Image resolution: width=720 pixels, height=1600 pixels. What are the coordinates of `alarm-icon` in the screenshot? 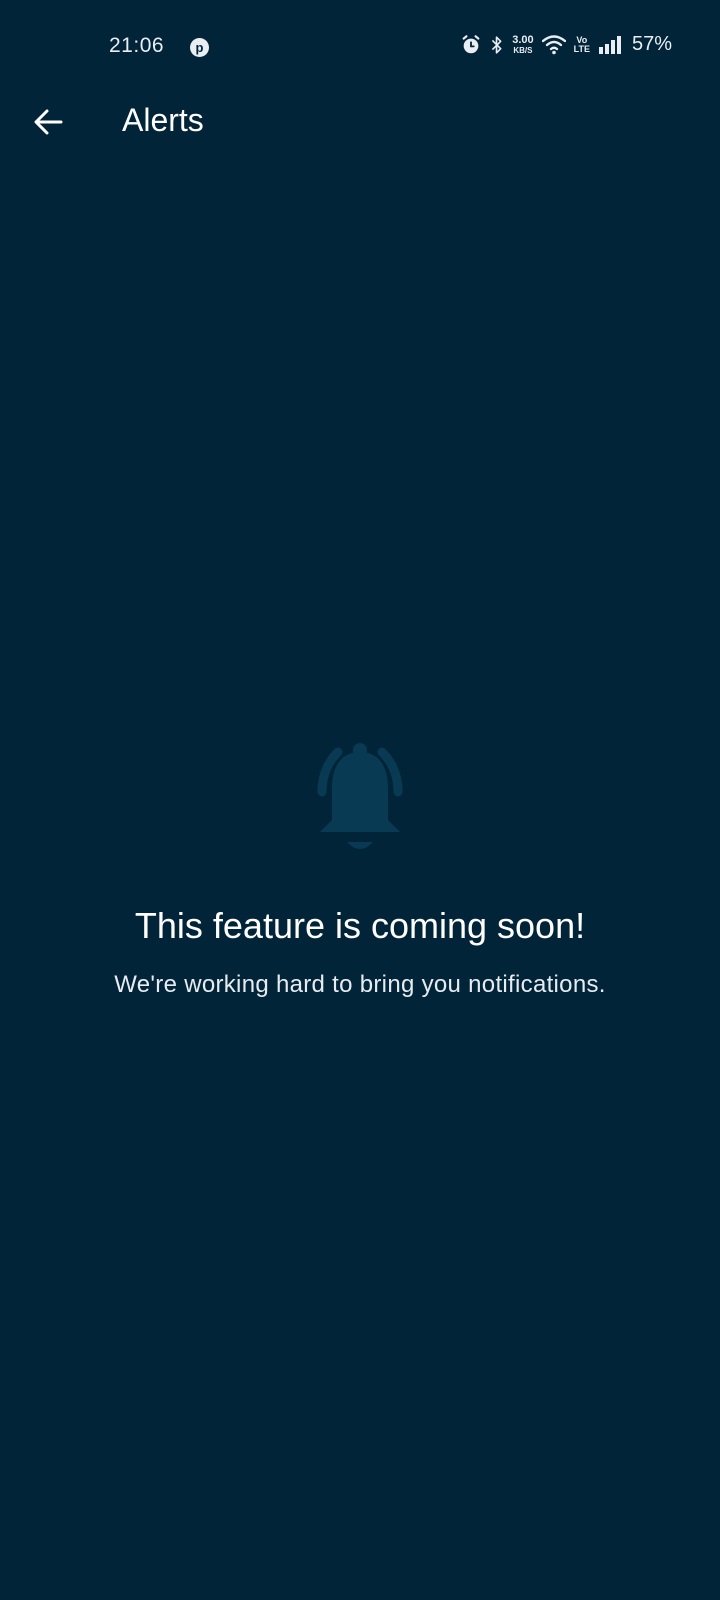 It's located at (471, 45).